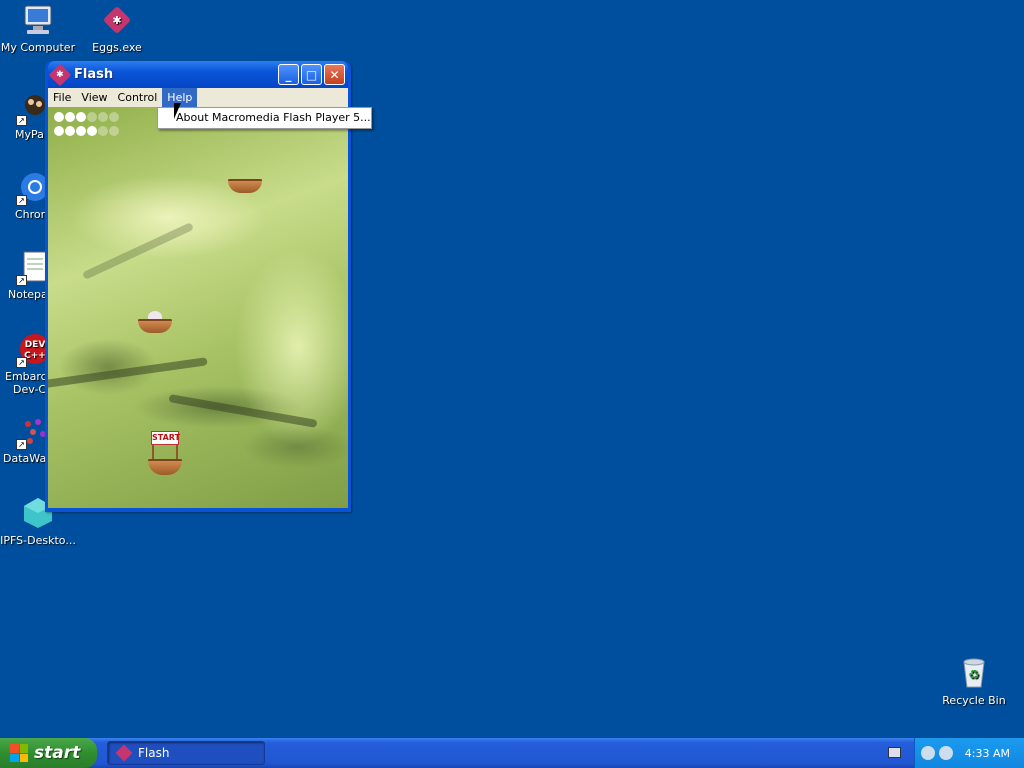 This screenshot has width=1024, height=768. I want to click on start-sign: START, so click(165, 438).